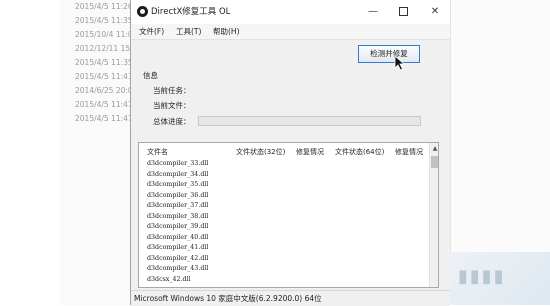 The width and height of the screenshot is (550, 306). What do you see at coordinates (151, 31) in the screenshot?
I see `menu-file: 文件(F)` at bounding box center [151, 31].